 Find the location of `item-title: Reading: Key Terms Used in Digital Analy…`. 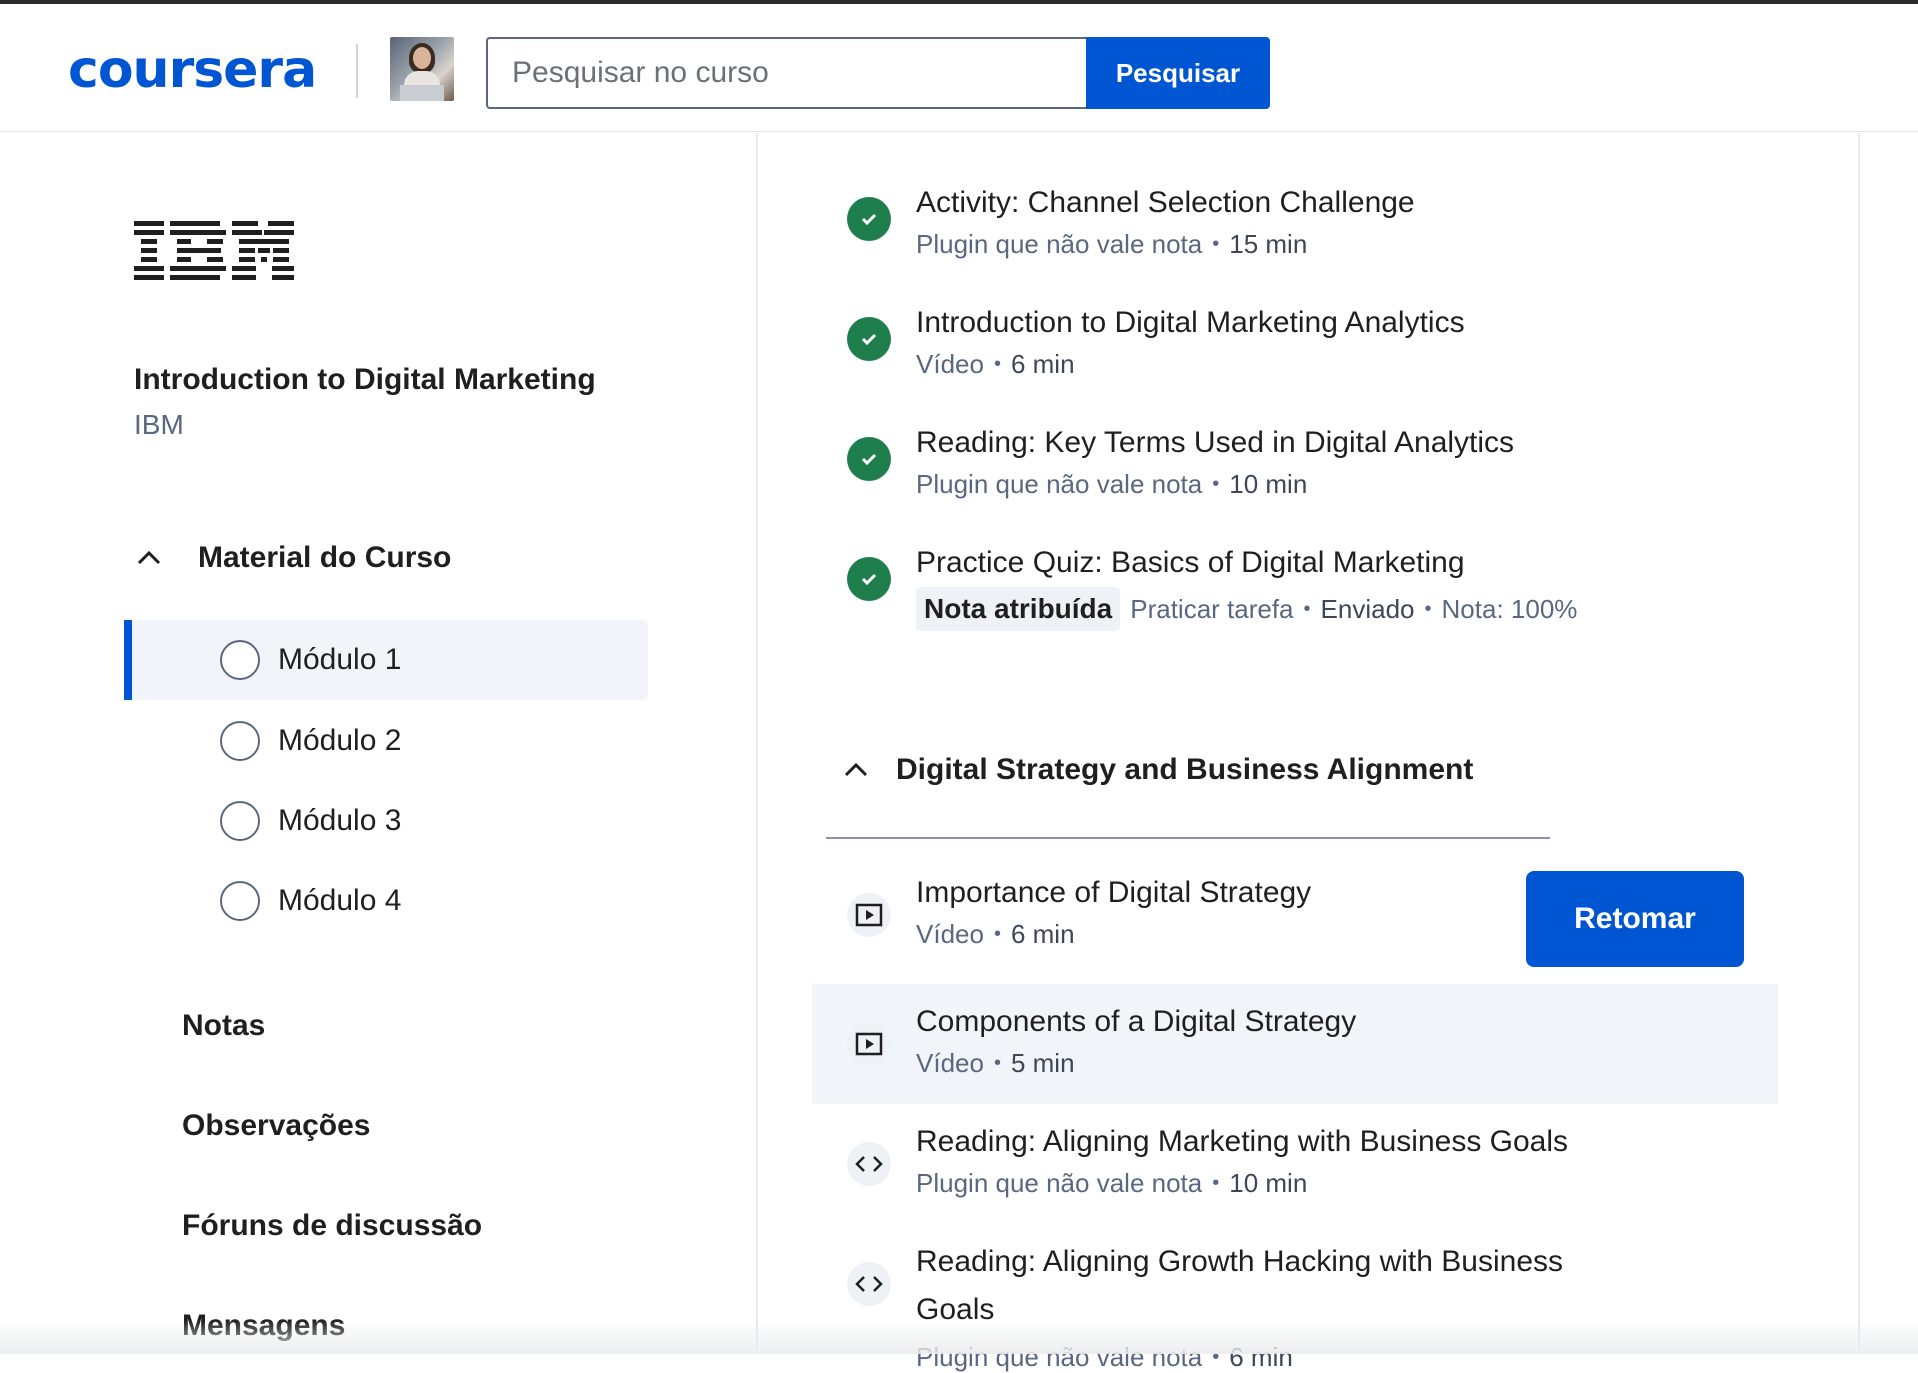

item-title: Reading: Key Terms Used in Digital Analy… is located at coordinates (1215, 443).